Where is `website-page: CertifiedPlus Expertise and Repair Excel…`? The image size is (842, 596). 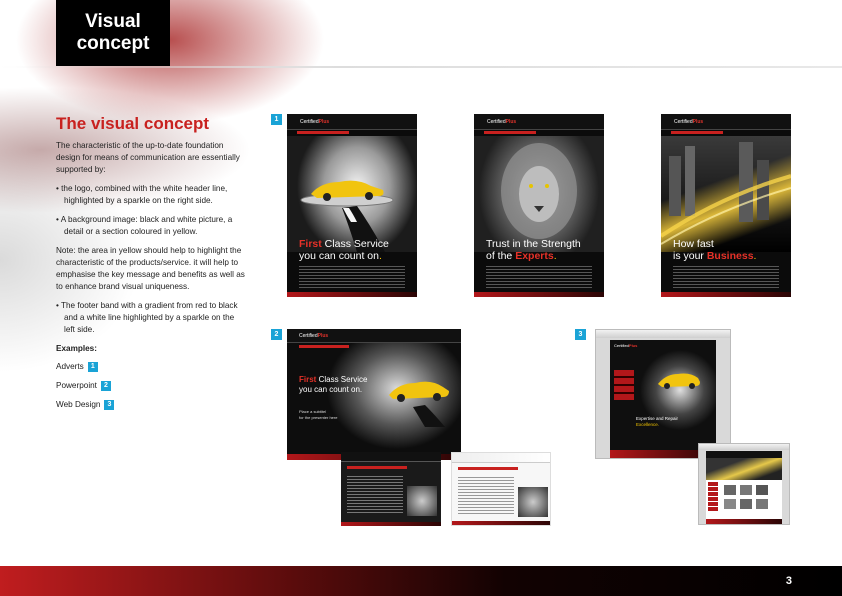
website-page: CertifiedPlus Expertise and Repair Excel… is located at coordinates (663, 399).